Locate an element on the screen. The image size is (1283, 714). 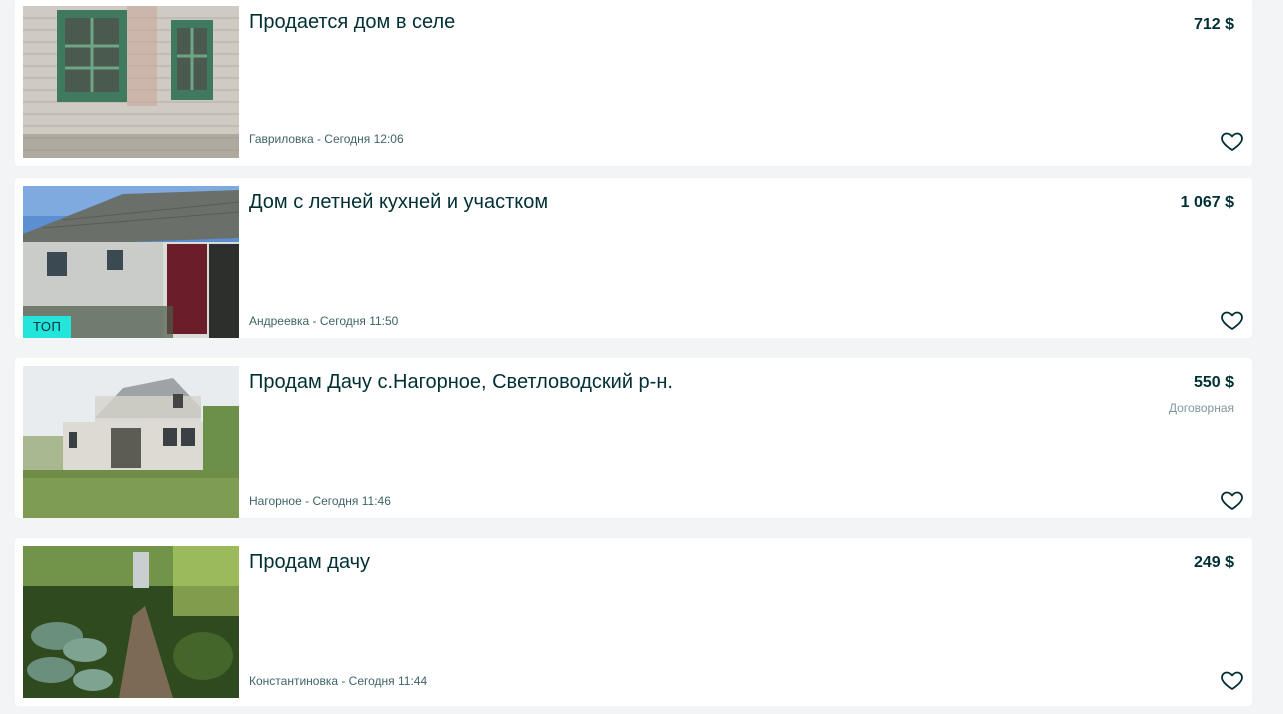
listing-price: 1 067 $ is located at coordinates (1207, 202).